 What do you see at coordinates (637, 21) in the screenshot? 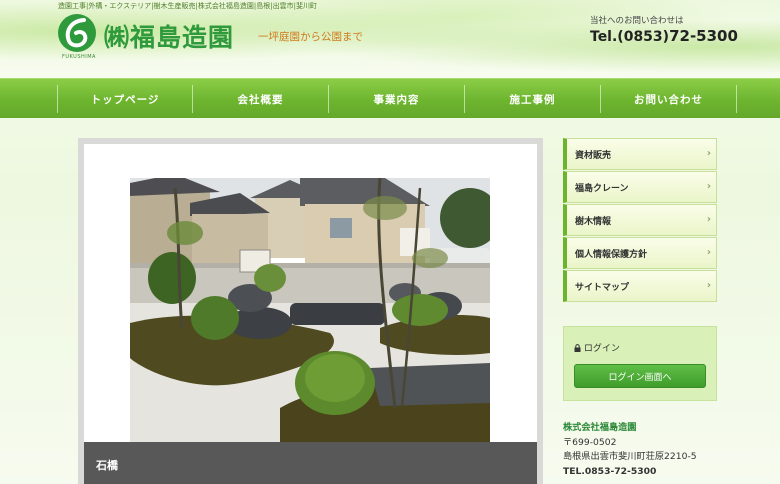
I see `contact-label: 当社へのお問い合わせは` at bounding box center [637, 21].